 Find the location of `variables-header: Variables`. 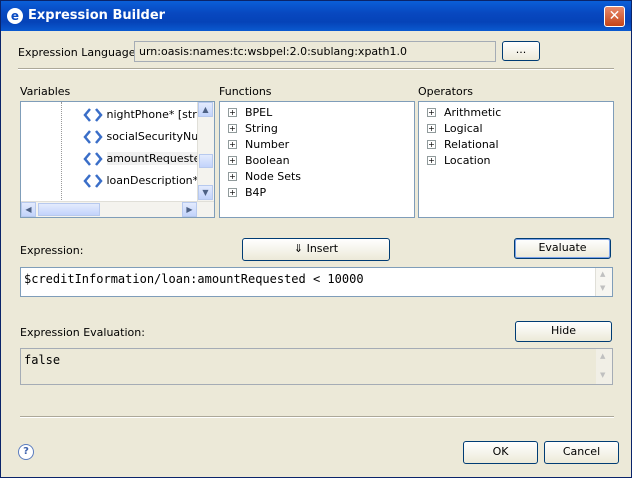

variables-header: Variables is located at coordinates (45, 91).